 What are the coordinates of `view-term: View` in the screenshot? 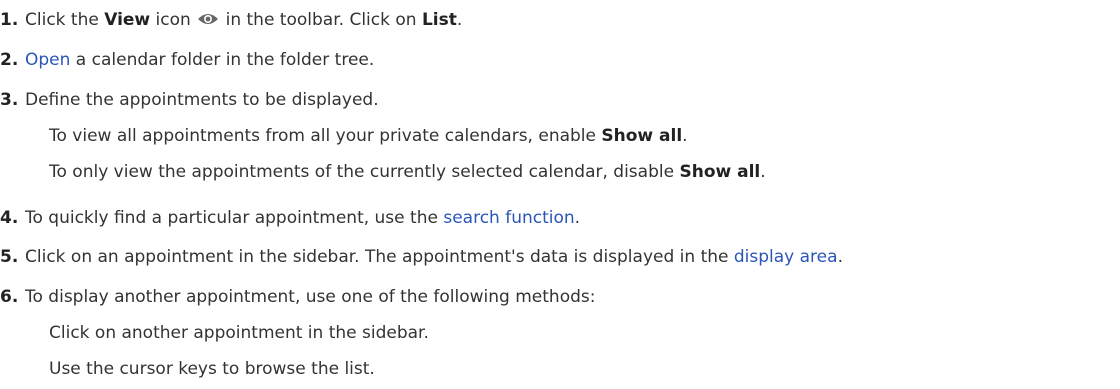 It's located at (127, 20).